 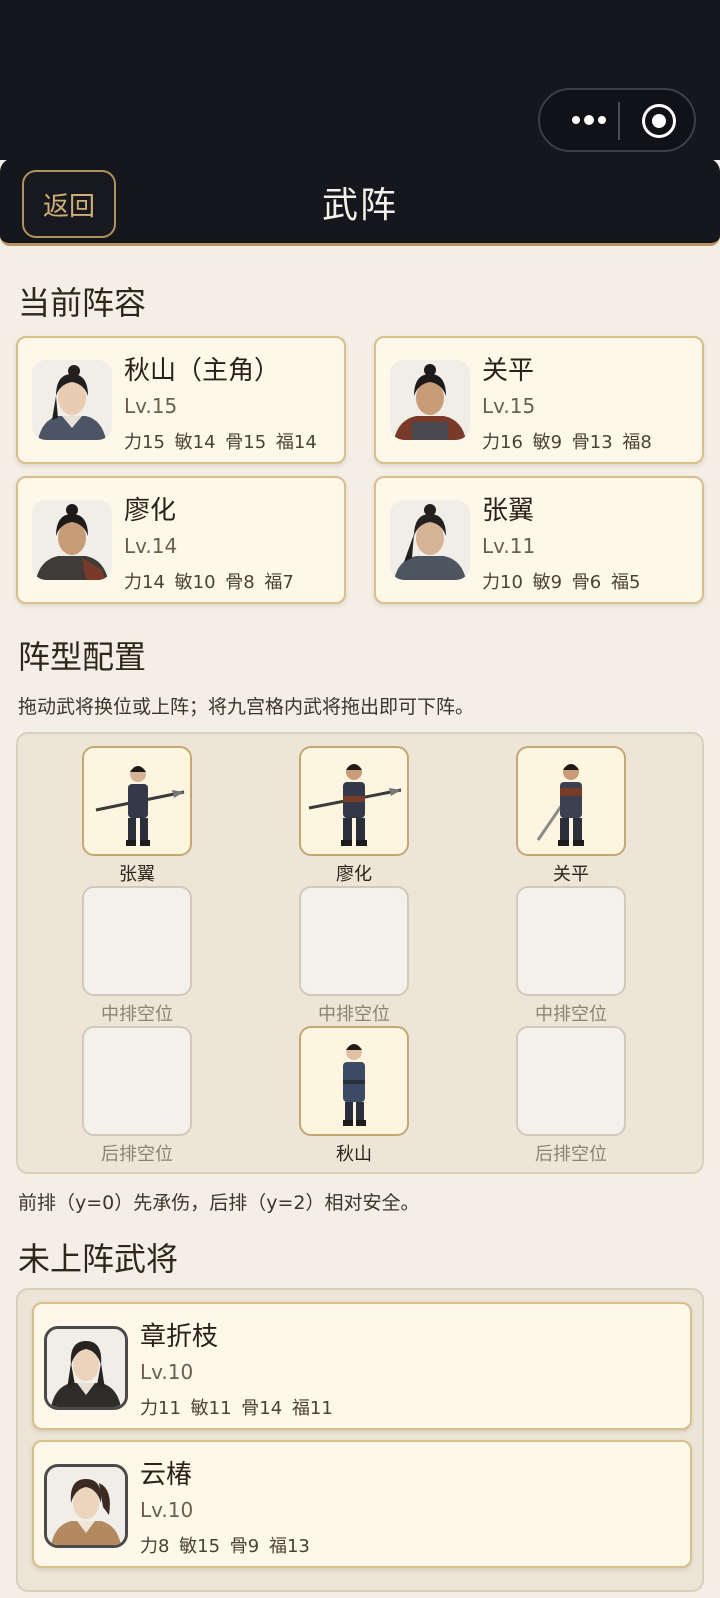 What do you see at coordinates (561, 582) in the screenshot?
I see `hero-stats: 力10 敏9 骨6 福5` at bounding box center [561, 582].